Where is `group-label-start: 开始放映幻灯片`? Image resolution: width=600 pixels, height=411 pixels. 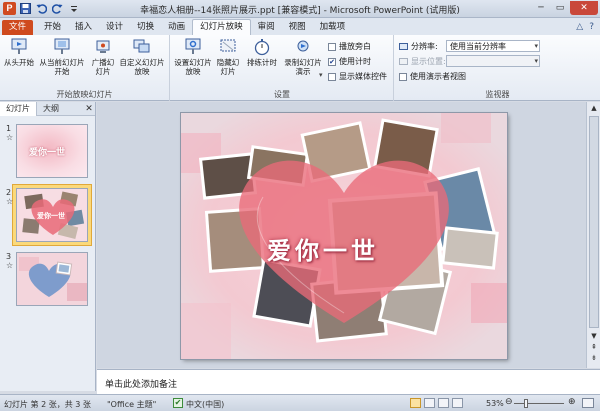
group-label-start: 开始放映幻灯片 is located at coordinates (84, 94).